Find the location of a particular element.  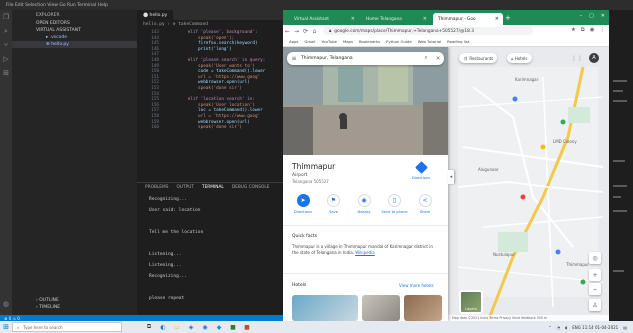

edge-icon: ◐ is located at coordinates (163, 327).